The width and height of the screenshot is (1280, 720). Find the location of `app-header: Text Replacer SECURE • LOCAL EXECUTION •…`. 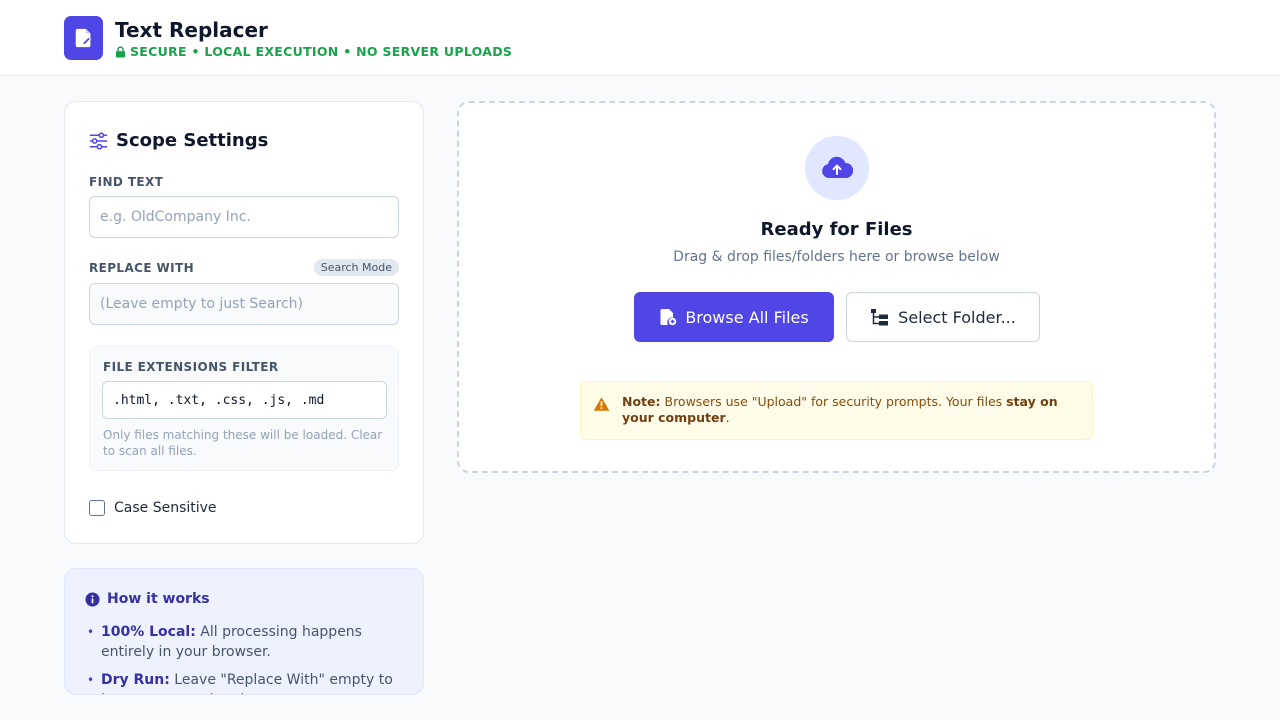

app-header: Text Replacer SECURE • LOCAL EXECUTION •… is located at coordinates (640, 38).